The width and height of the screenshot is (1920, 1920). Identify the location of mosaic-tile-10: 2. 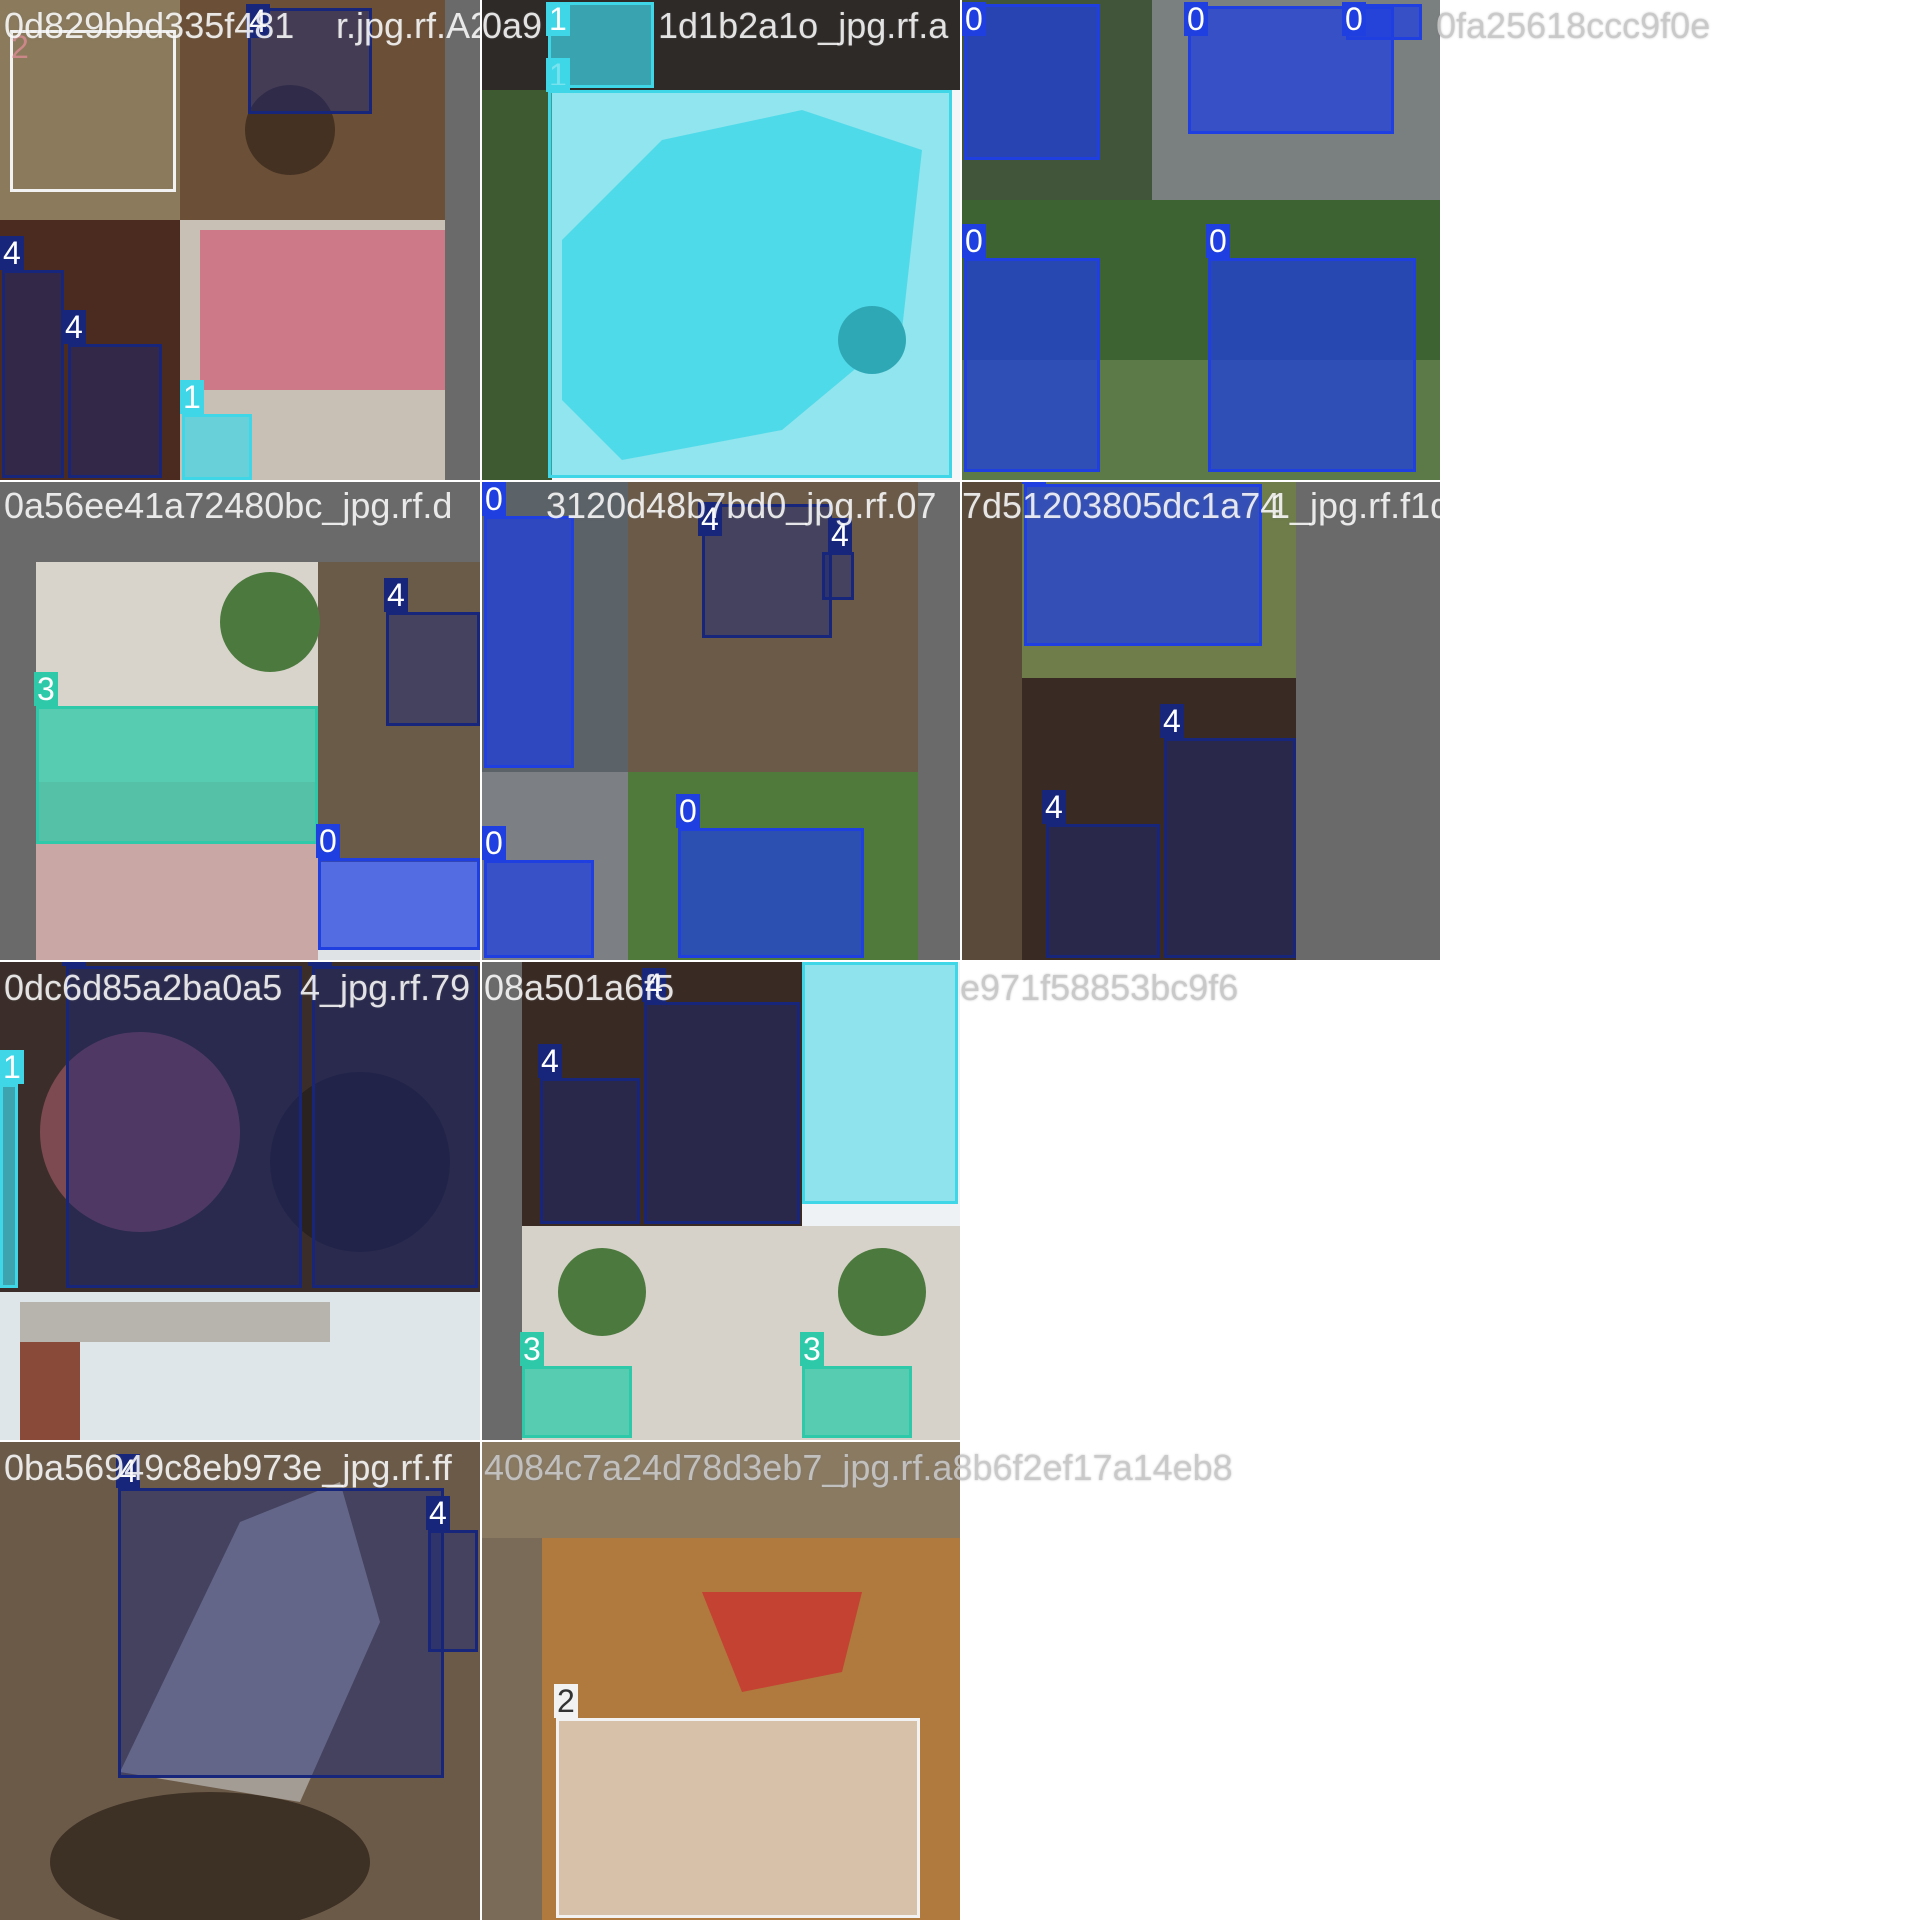
(721, 1681).